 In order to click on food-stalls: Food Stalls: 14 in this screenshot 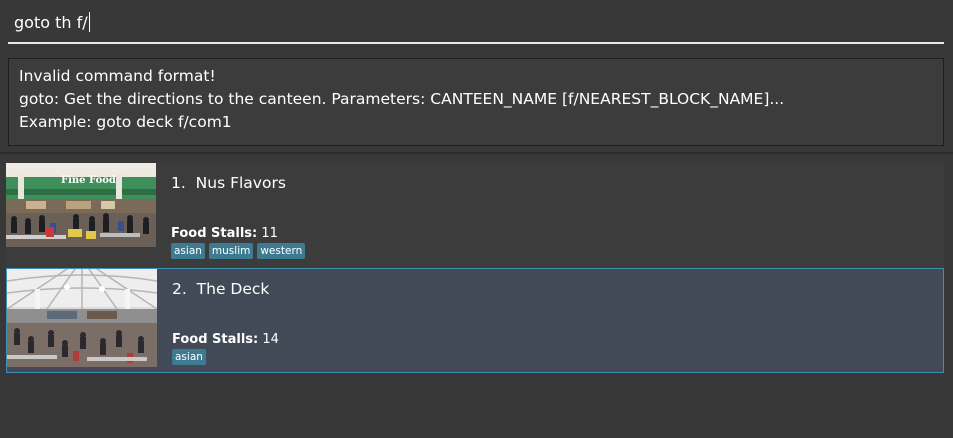, I will do `click(225, 339)`.